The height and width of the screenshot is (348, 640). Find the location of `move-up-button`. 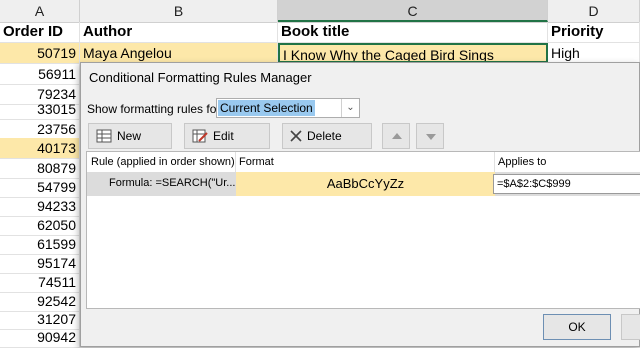

move-up-button is located at coordinates (396, 136).